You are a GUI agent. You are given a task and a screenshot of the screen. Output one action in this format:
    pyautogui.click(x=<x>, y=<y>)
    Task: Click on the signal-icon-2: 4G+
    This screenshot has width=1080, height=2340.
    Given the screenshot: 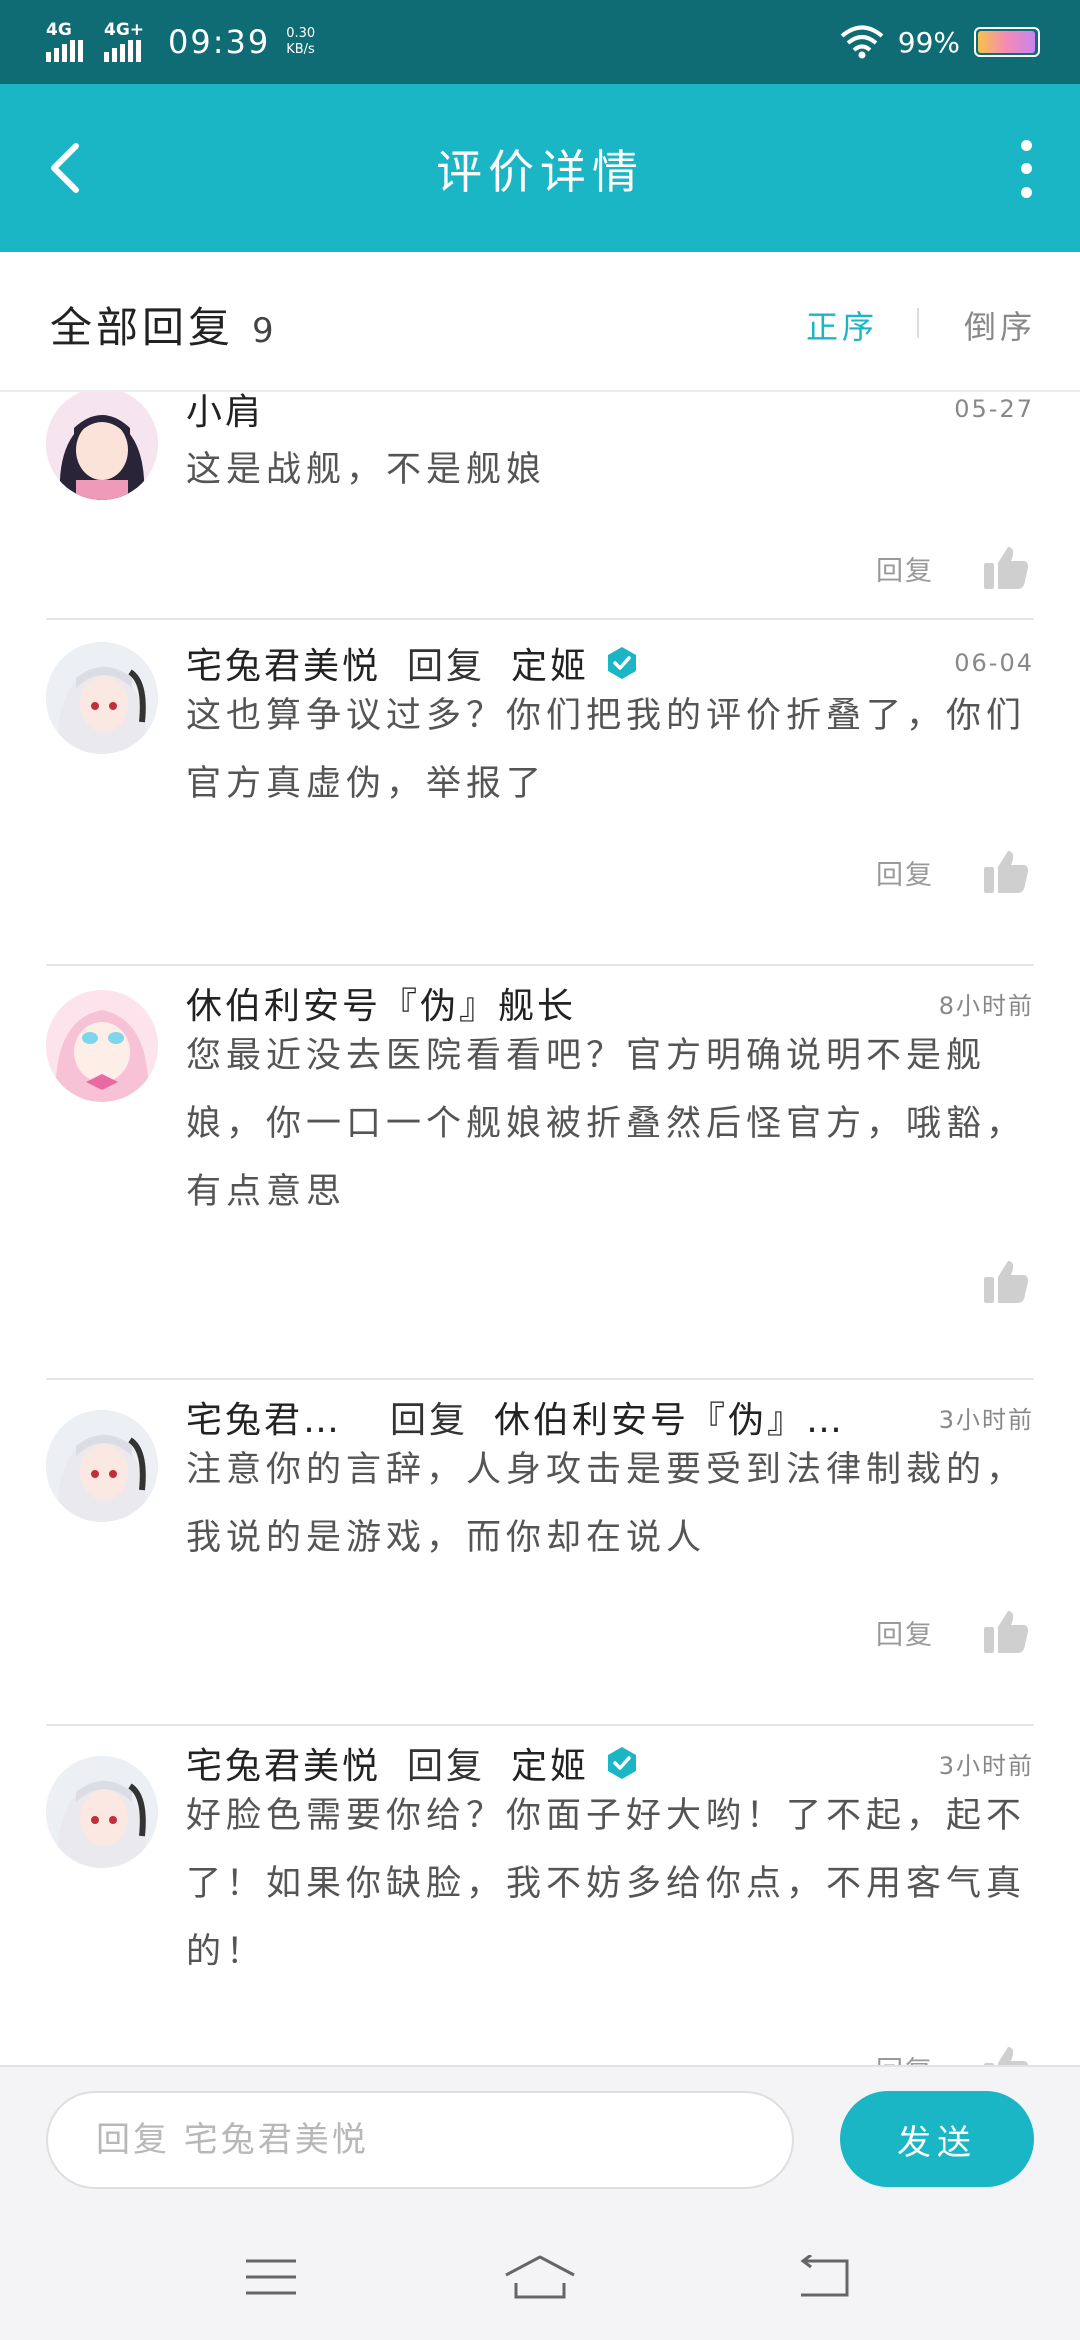 What is the action you would take?
    pyautogui.click(x=128, y=41)
    